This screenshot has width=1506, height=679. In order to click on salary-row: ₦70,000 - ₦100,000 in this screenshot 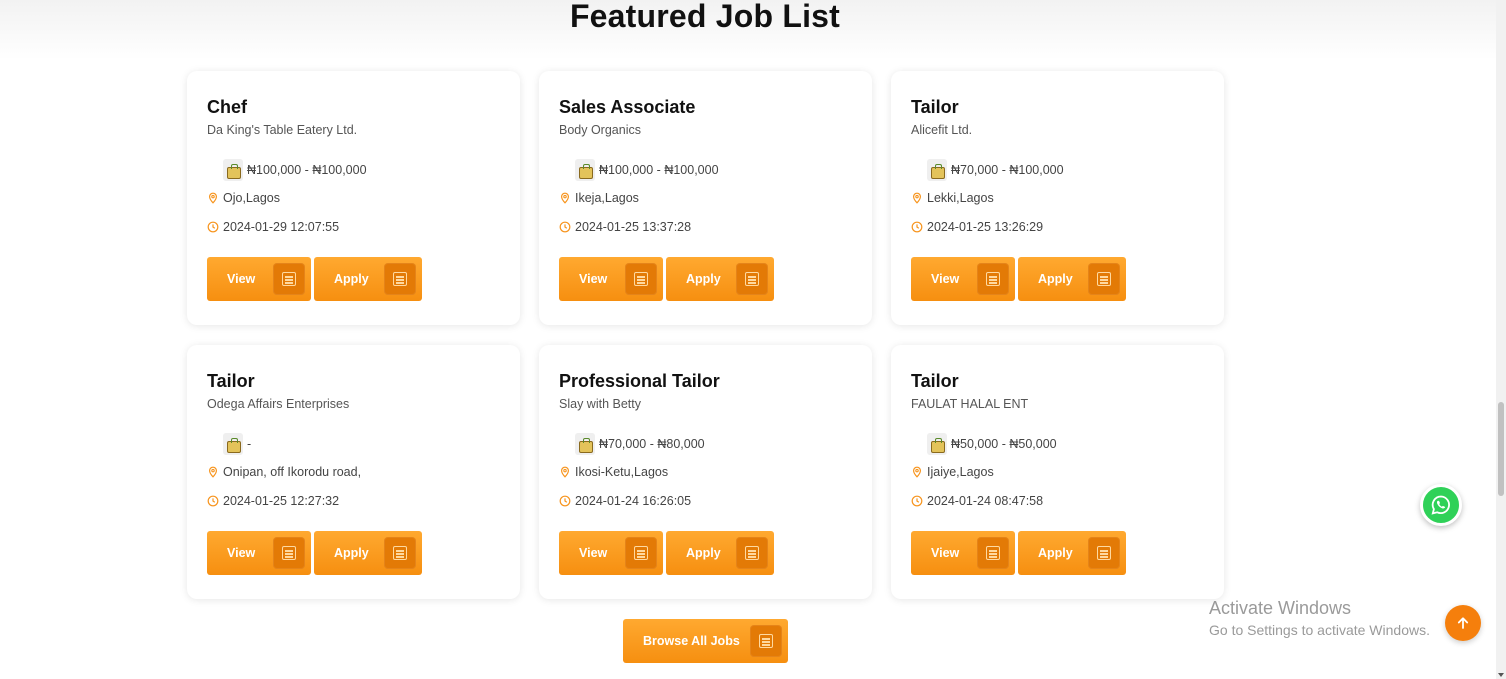, I will do `click(995, 170)`.